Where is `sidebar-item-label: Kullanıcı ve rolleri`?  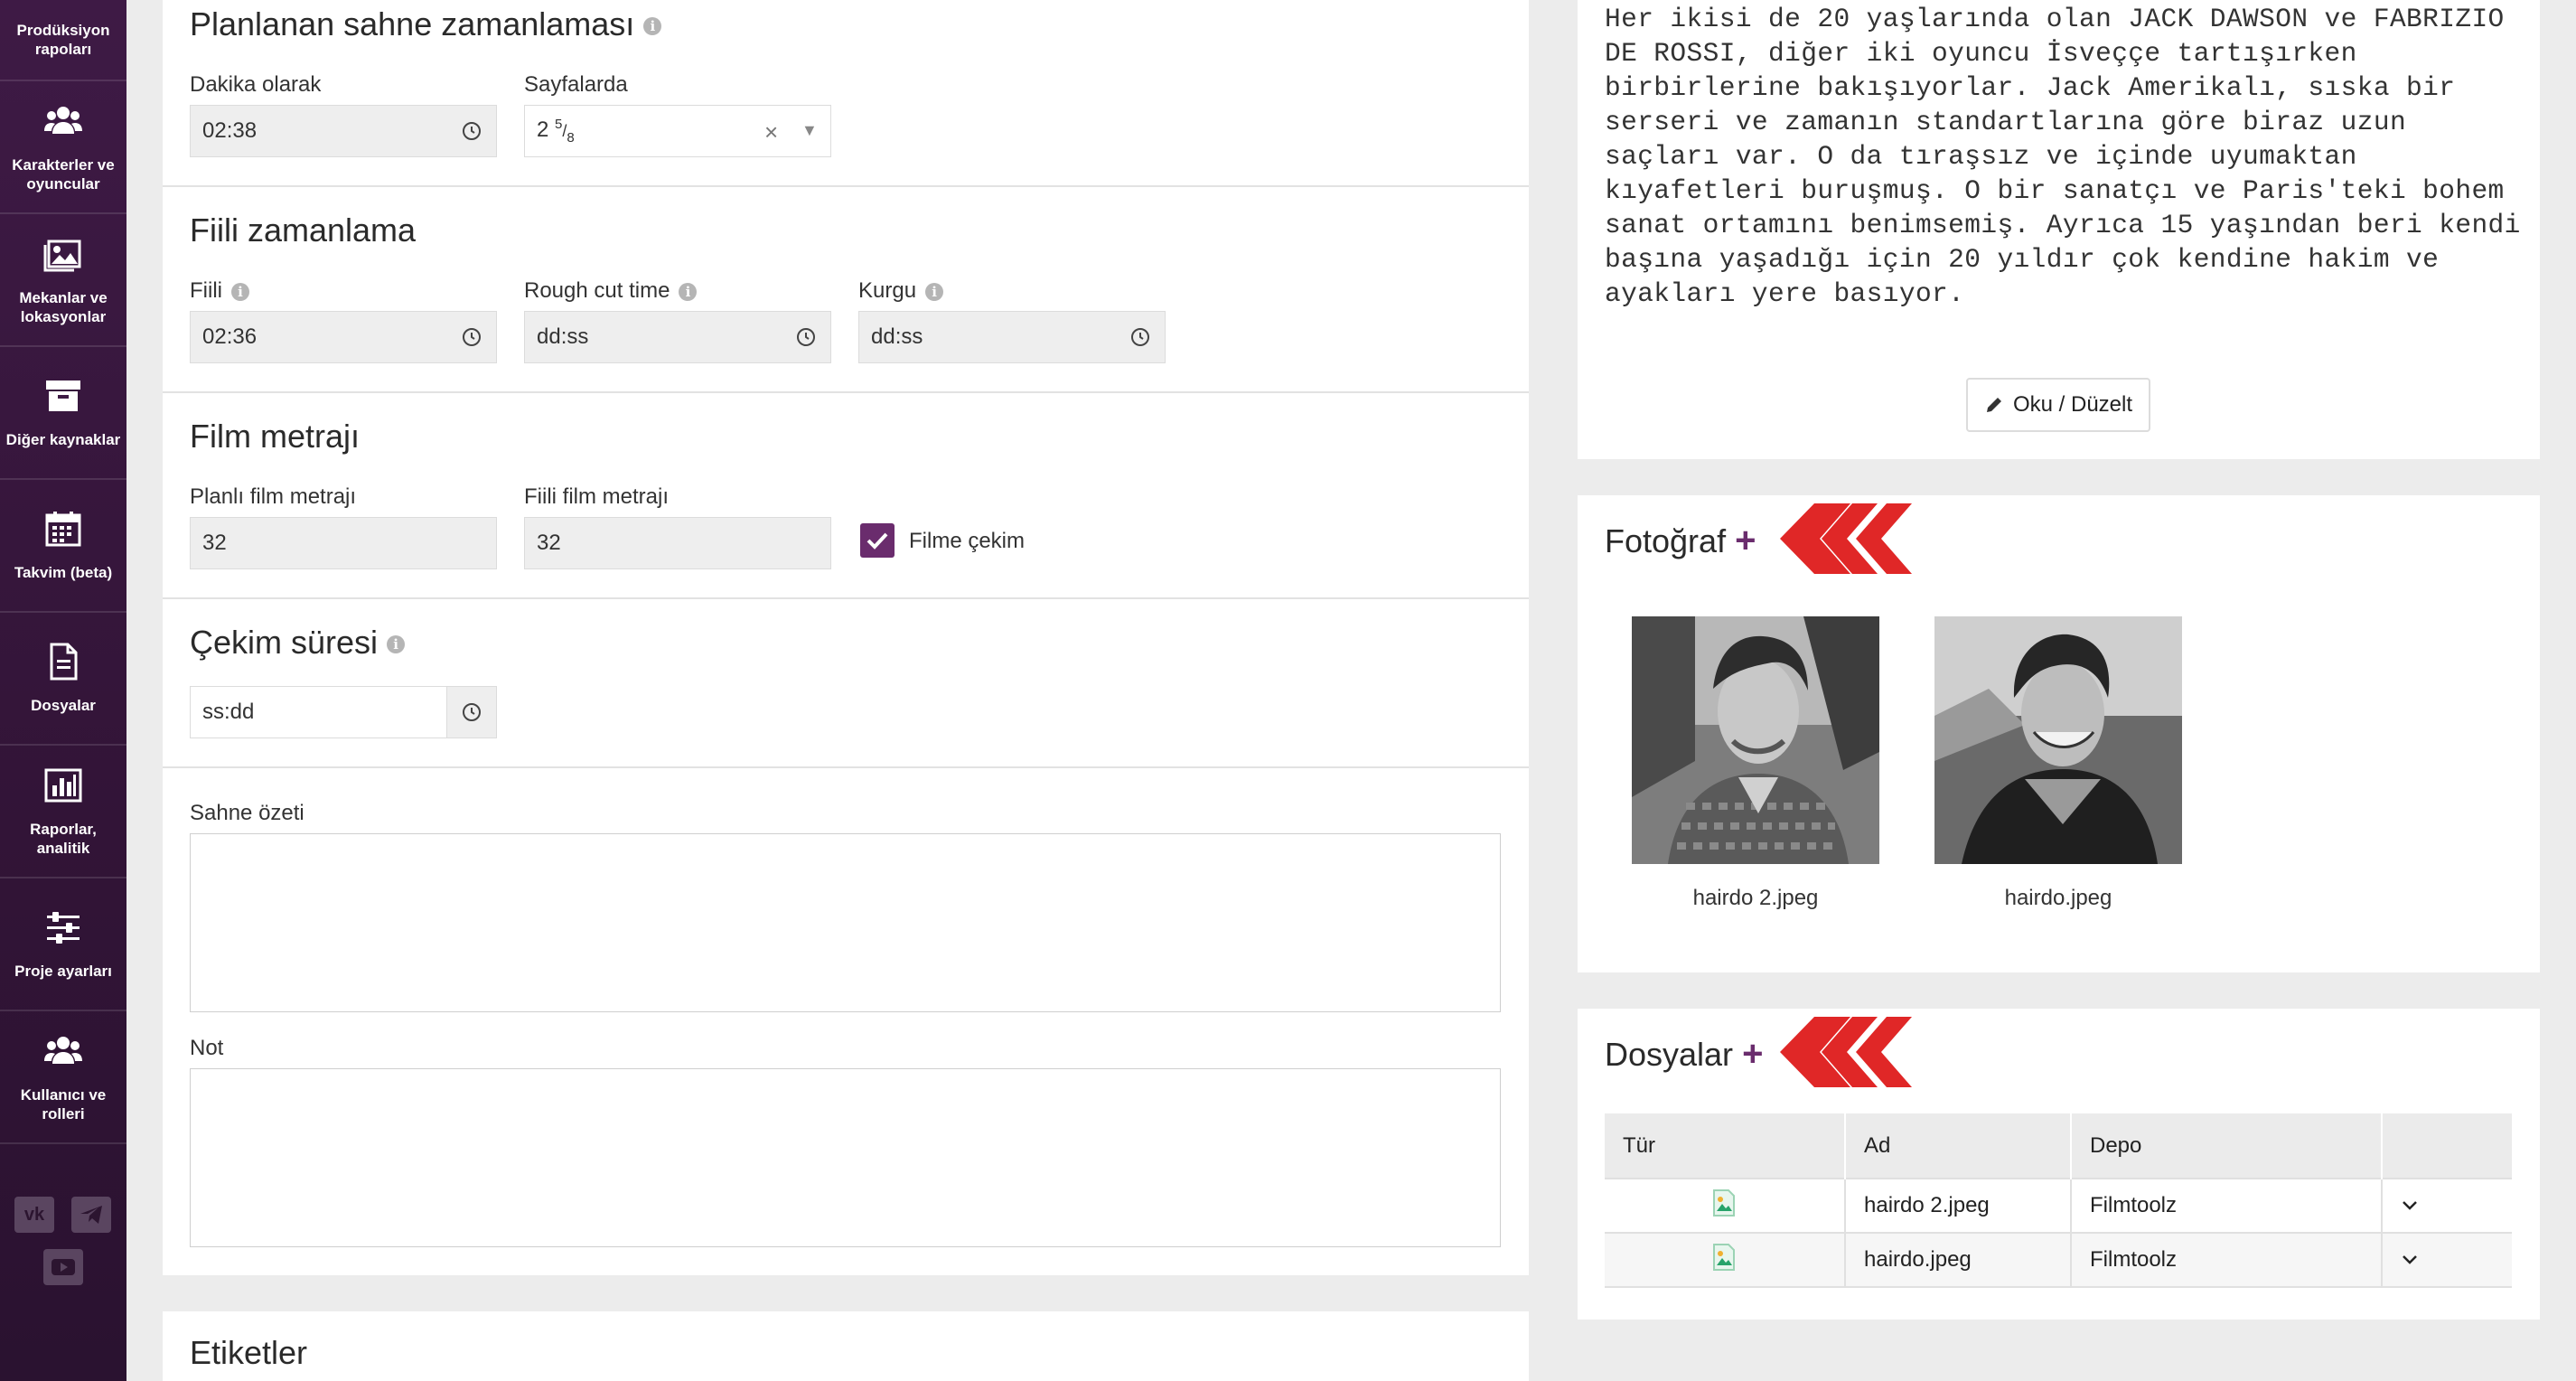
sidebar-item-label: Kullanıcı ve rolleri is located at coordinates (63, 1104).